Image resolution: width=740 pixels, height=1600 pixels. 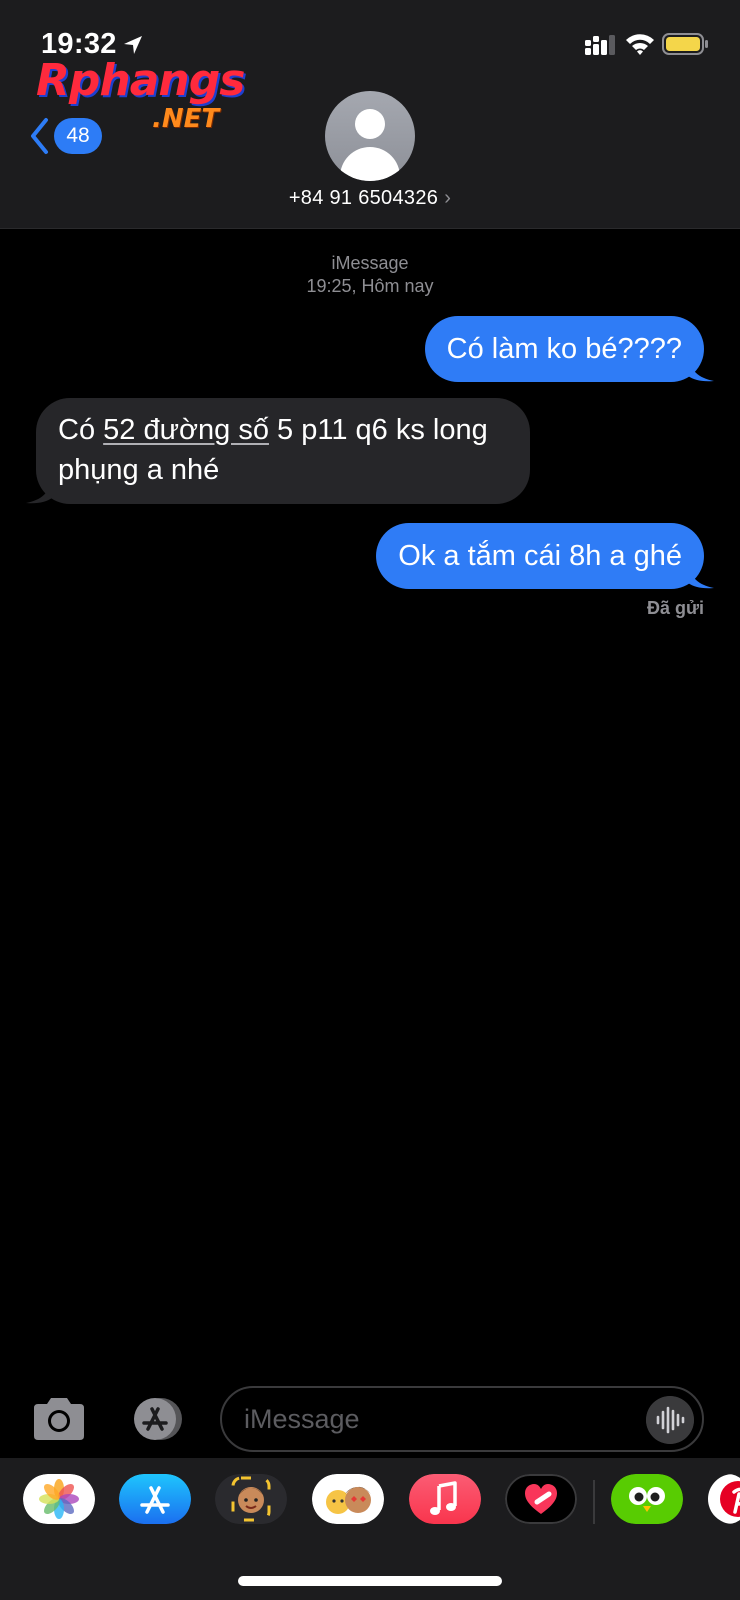 I want to click on duolingo-icon, so click(x=647, y=1499).